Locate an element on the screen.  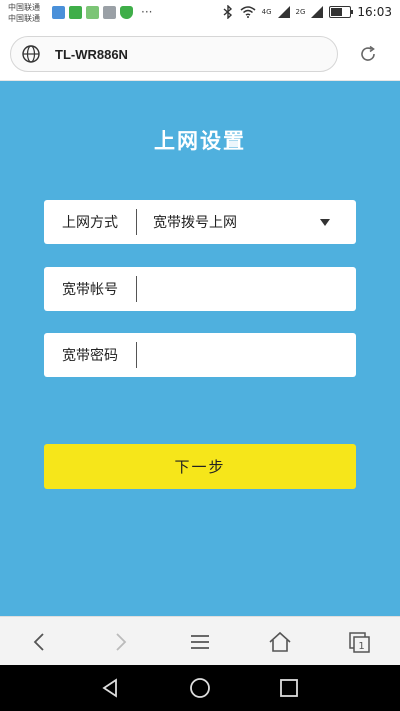
forward-icon is located at coordinates (120, 642).